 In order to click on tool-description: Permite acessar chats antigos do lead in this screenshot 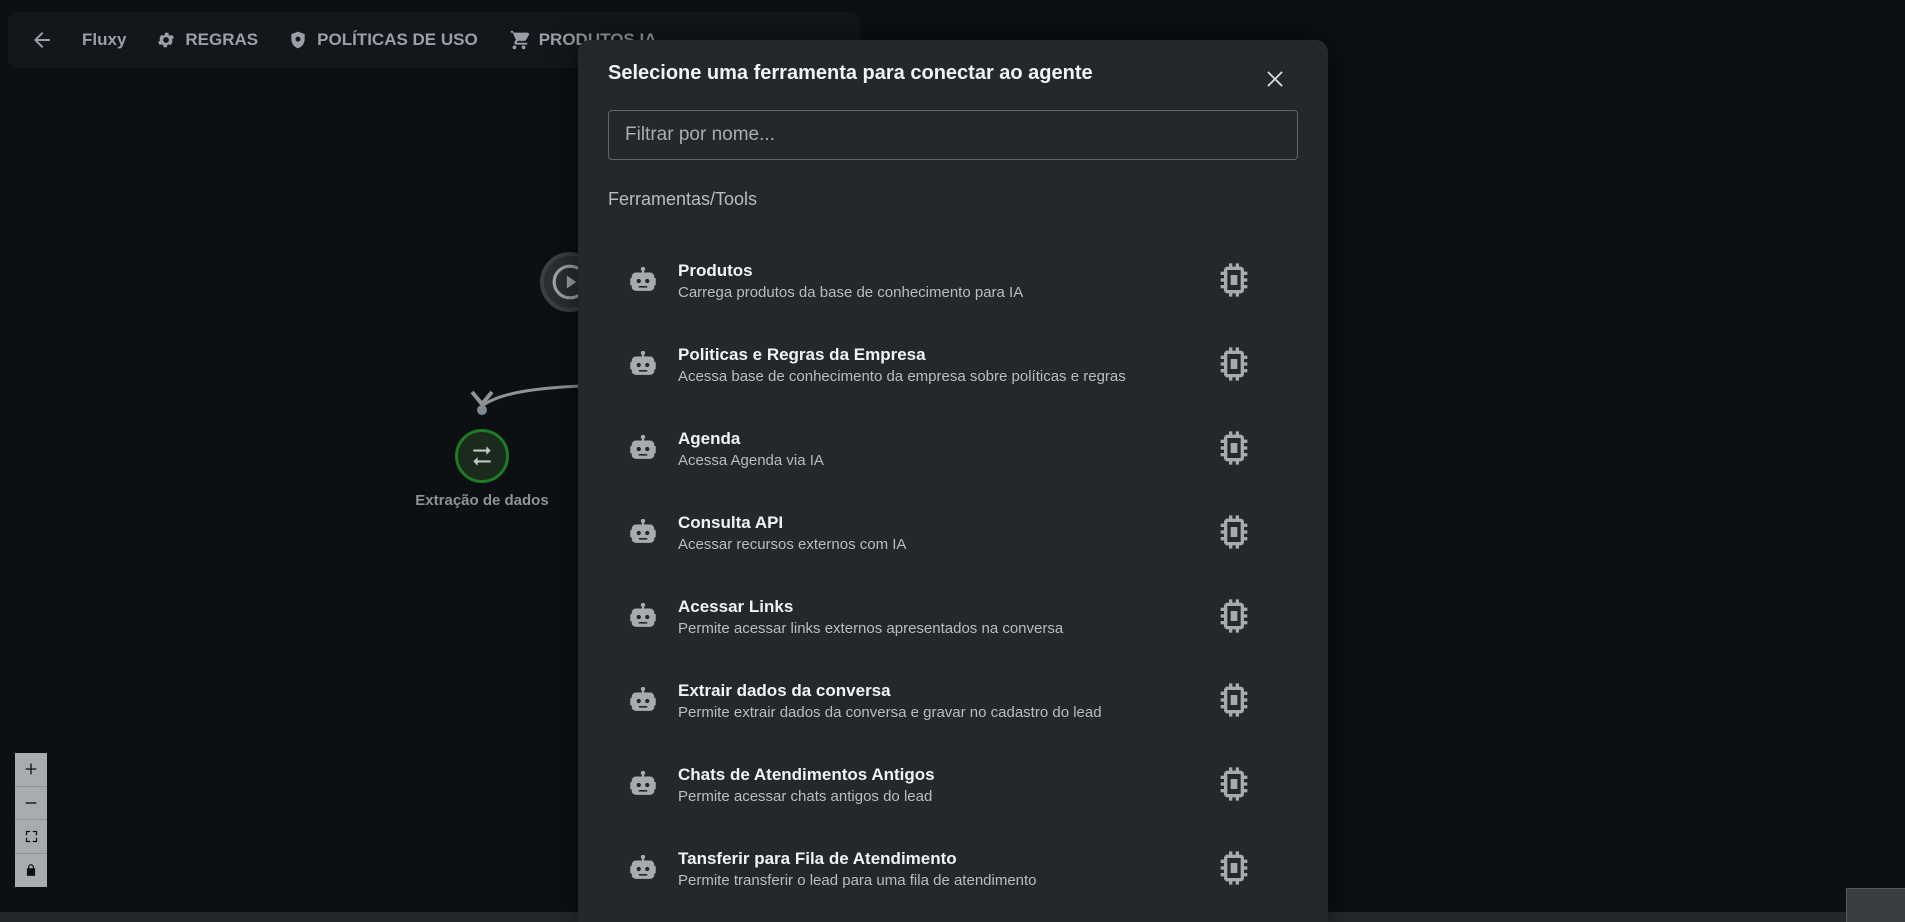, I will do `click(805, 796)`.